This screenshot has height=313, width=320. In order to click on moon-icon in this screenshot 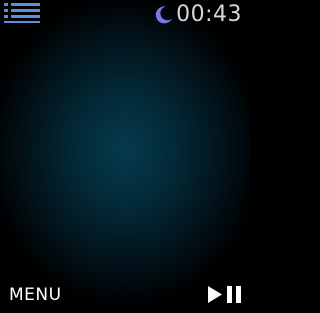, I will do `click(164, 15)`.